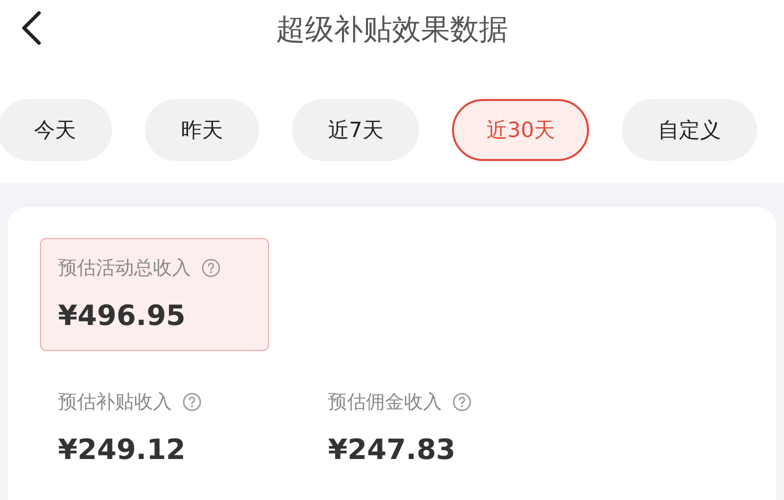 The image size is (784, 500). What do you see at coordinates (521, 130) in the screenshot?
I see `date-range-tab: 近30天` at bounding box center [521, 130].